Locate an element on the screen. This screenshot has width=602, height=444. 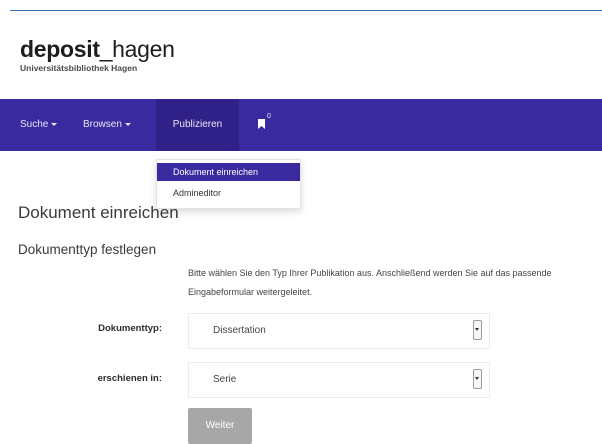
logo-bold-text: deposit is located at coordinates (60, 49).